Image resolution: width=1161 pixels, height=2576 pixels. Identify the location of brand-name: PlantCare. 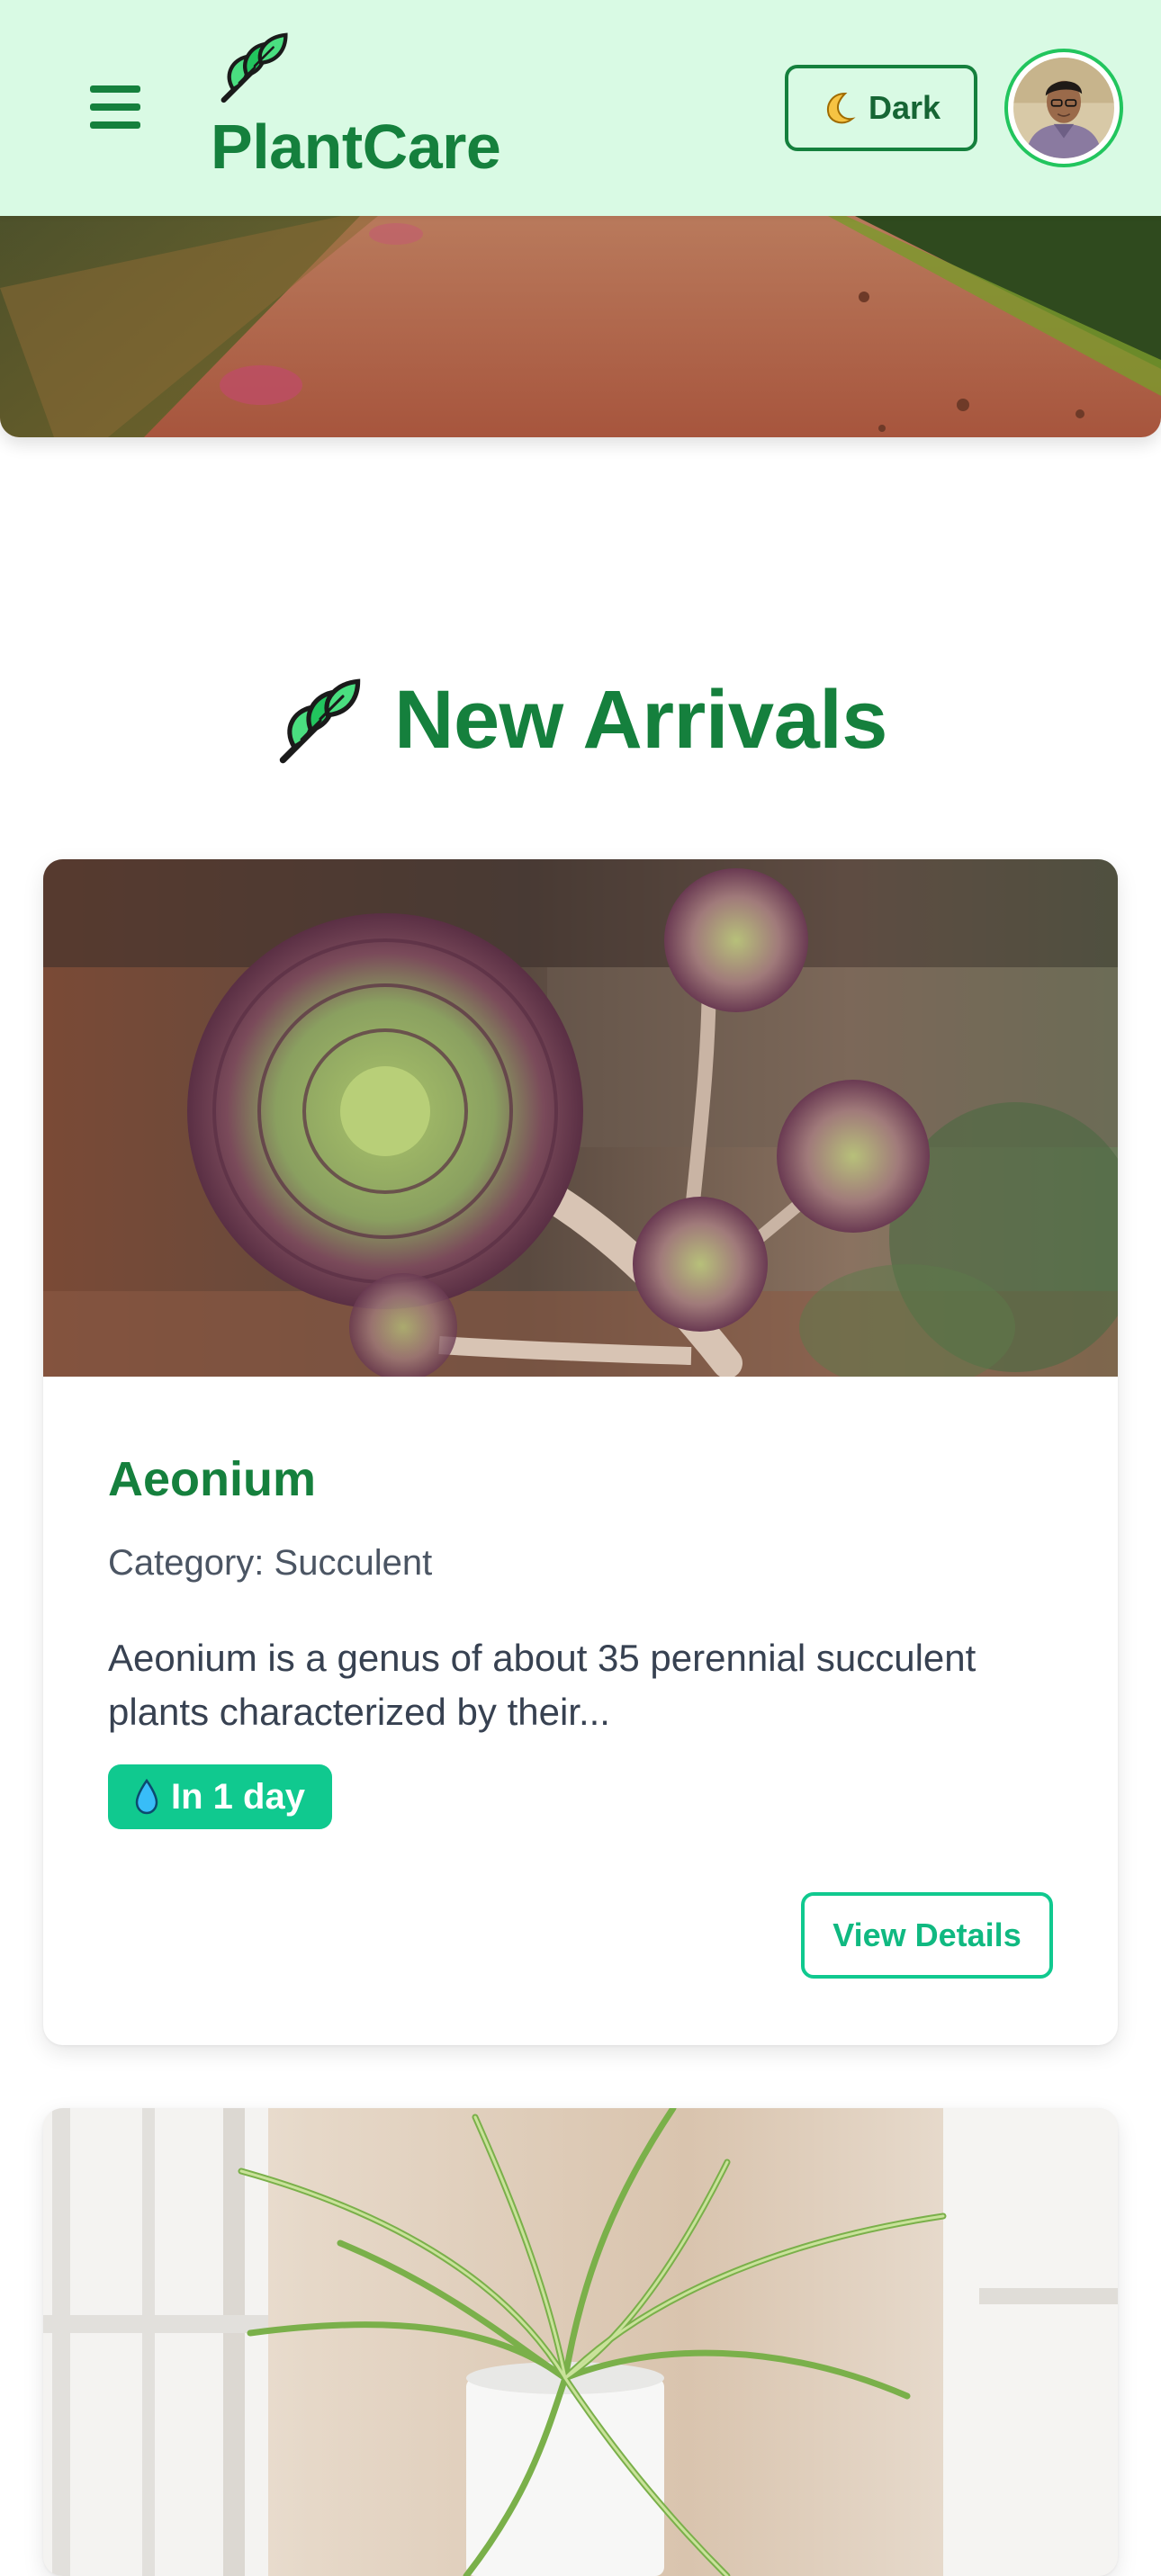
(356, 147).